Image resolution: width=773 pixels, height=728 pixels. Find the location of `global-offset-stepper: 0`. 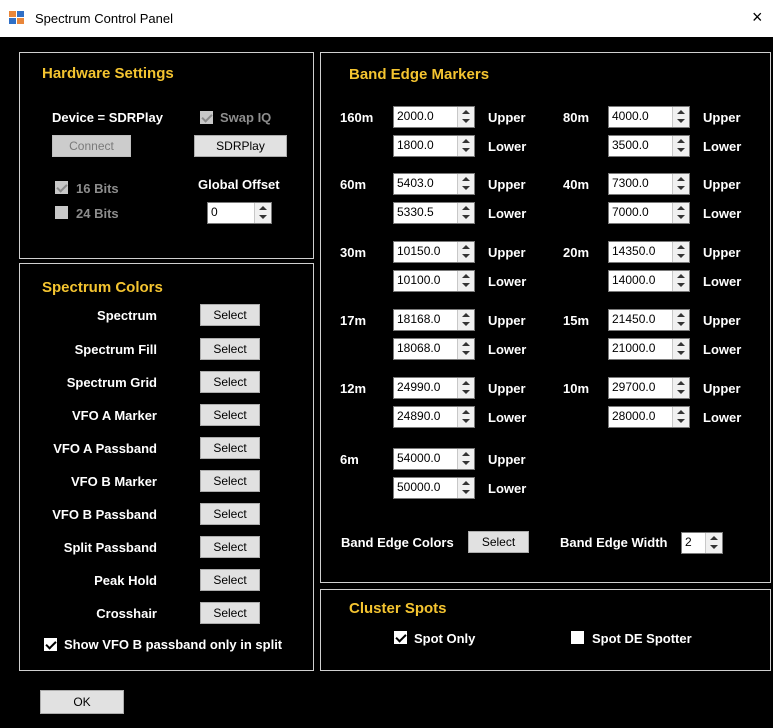

global-offset-stepper: 0 is located at coordinates (239, 213).